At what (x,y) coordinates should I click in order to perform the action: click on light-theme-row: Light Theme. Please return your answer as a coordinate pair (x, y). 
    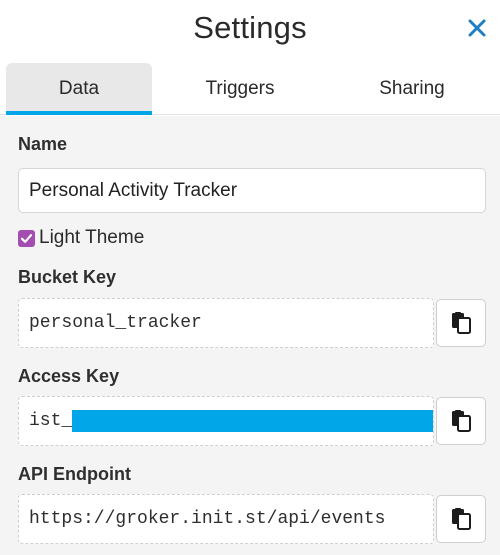
    Looking at the image, I should click on (81, 238).